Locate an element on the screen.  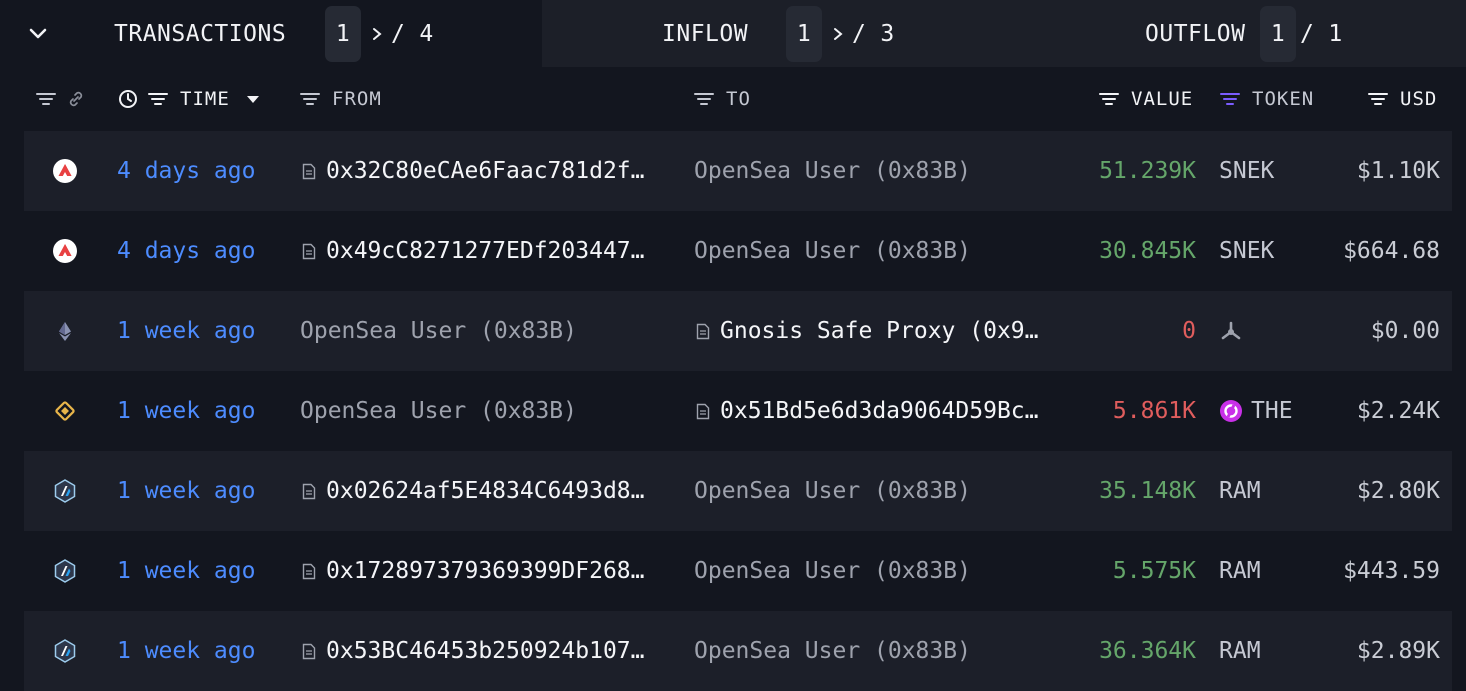
usd-header: USD is located at coordinates (1402, 99).